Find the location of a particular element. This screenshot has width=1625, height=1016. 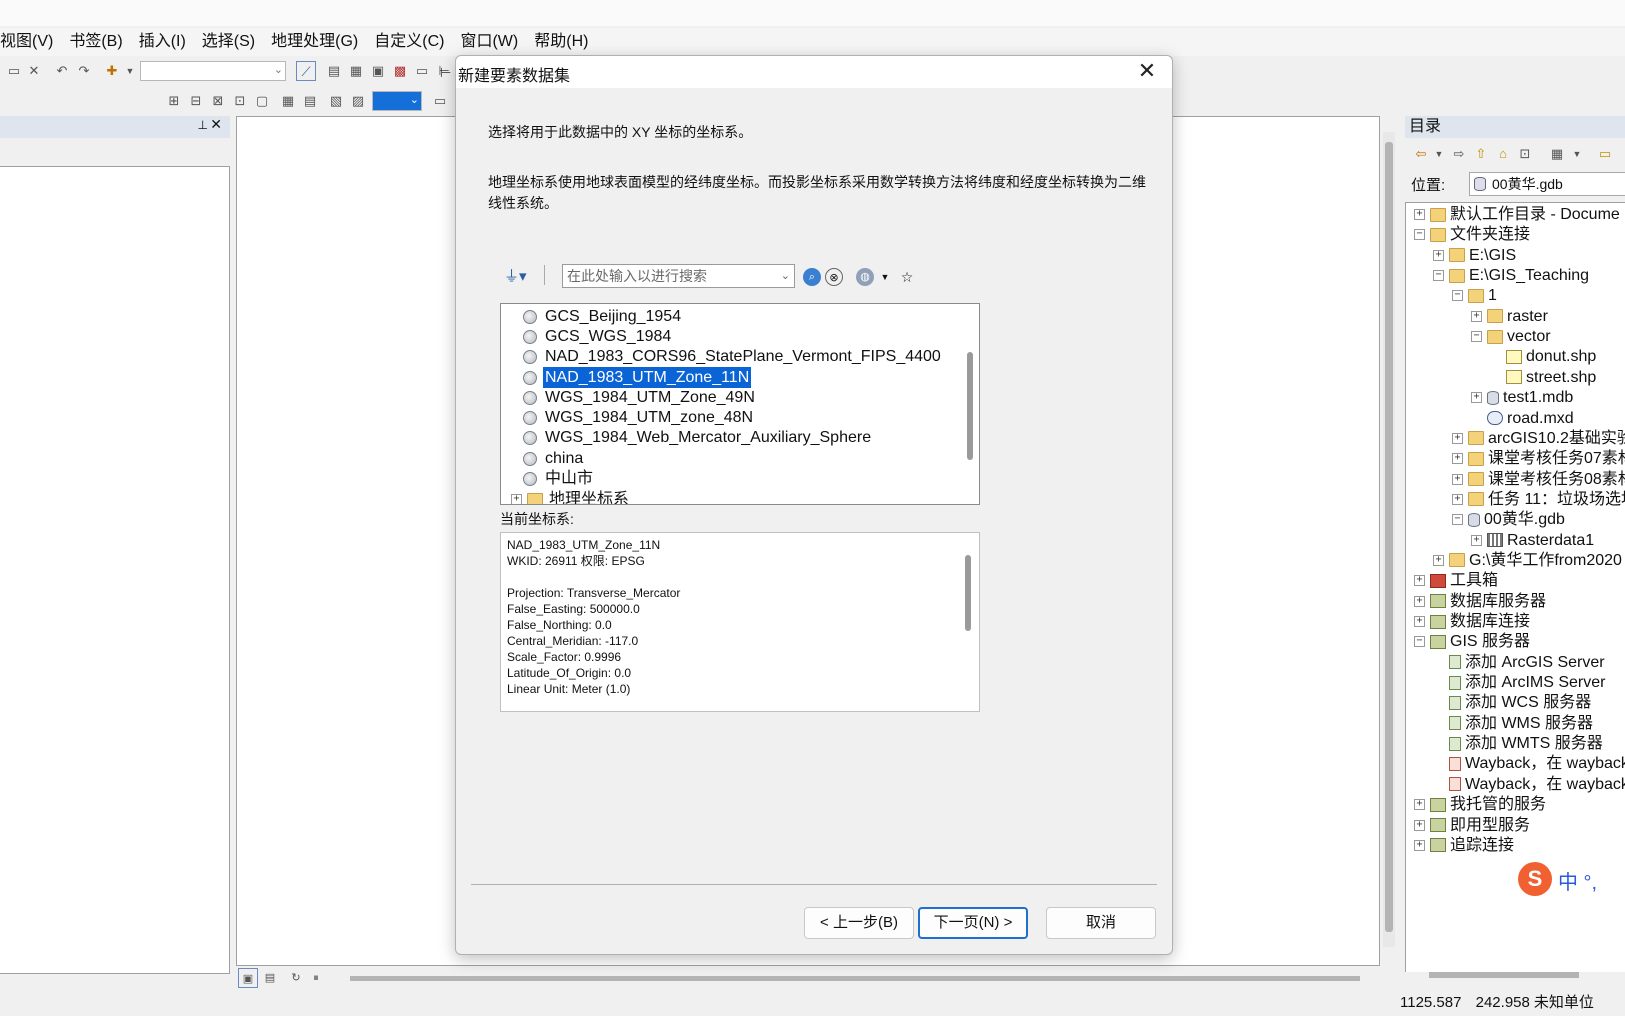

table-of-contents-icon: ▤ is located at coordinates (334, 71).